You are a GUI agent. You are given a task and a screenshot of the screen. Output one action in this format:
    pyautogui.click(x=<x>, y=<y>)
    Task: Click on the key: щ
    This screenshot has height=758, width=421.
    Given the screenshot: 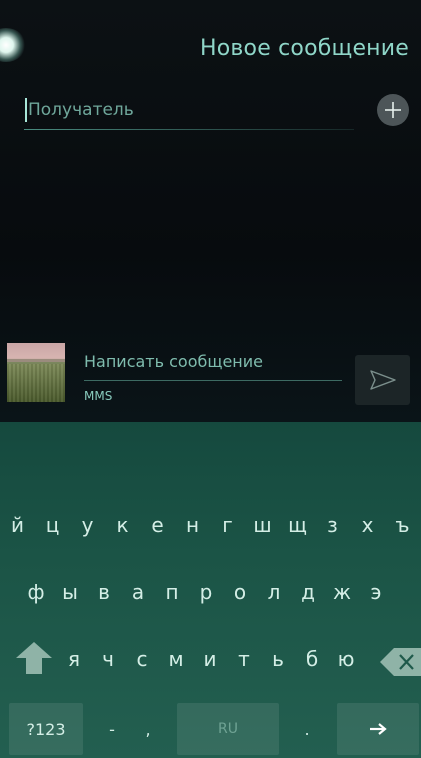 What is the action you would take?
    pyautogui.click(x=297, y=525)
    